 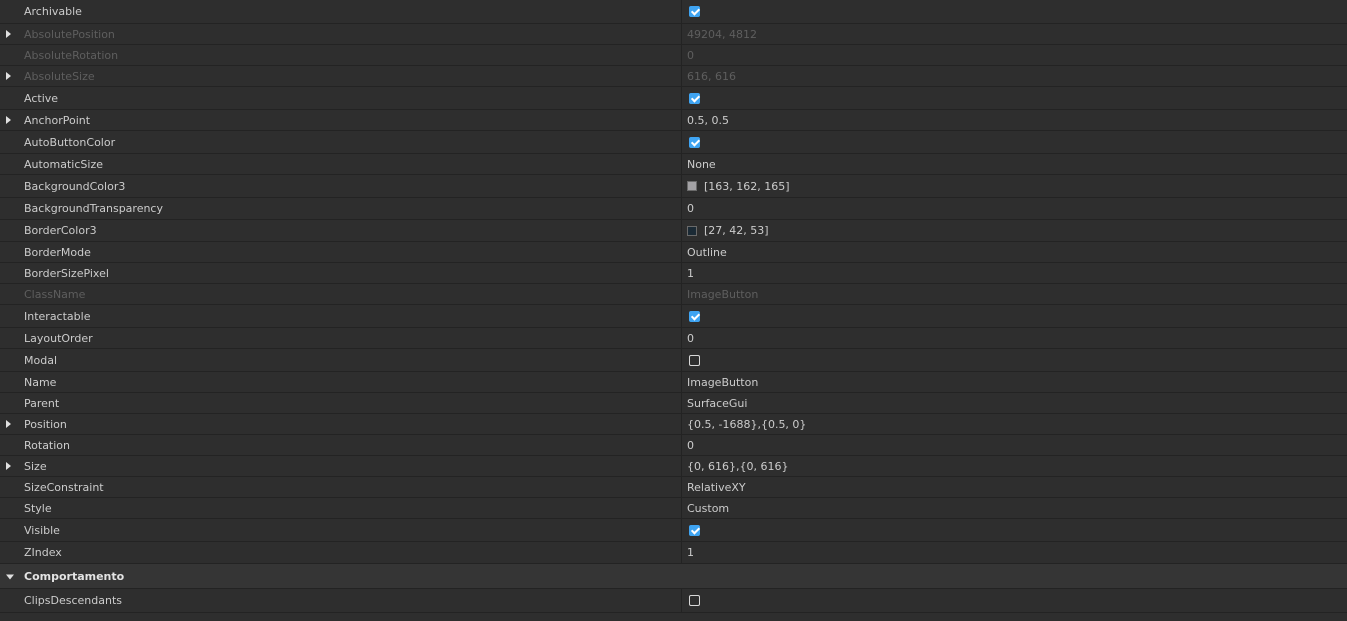 I want to click on property-name: Modal, so click(x=40, y=360).